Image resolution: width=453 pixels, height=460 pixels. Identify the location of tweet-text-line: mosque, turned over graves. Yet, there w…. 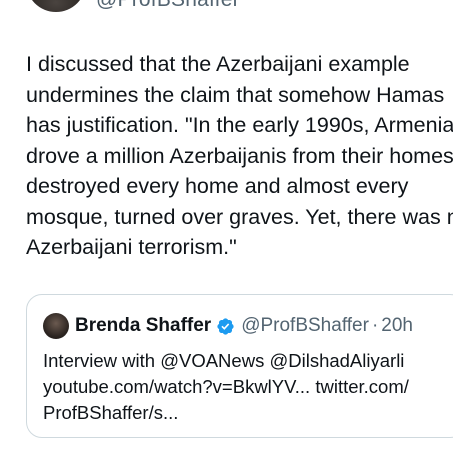
(239, 216).